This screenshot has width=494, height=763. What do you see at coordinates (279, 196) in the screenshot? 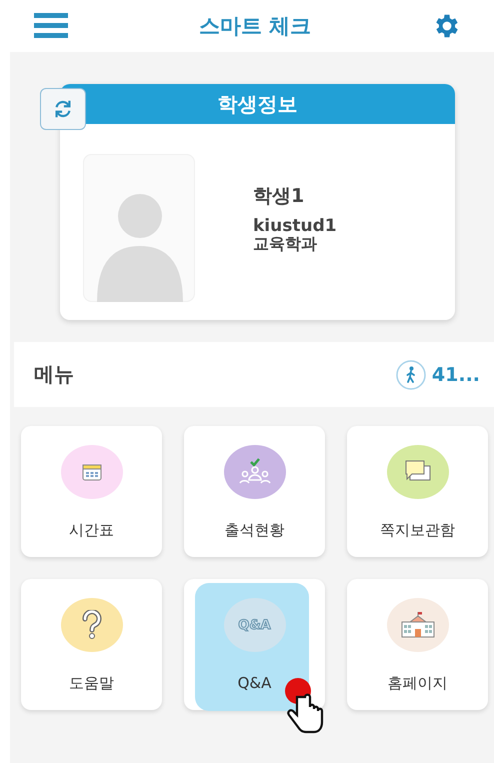
I see `student-name: 학생1` at bounding box center [279, 196].